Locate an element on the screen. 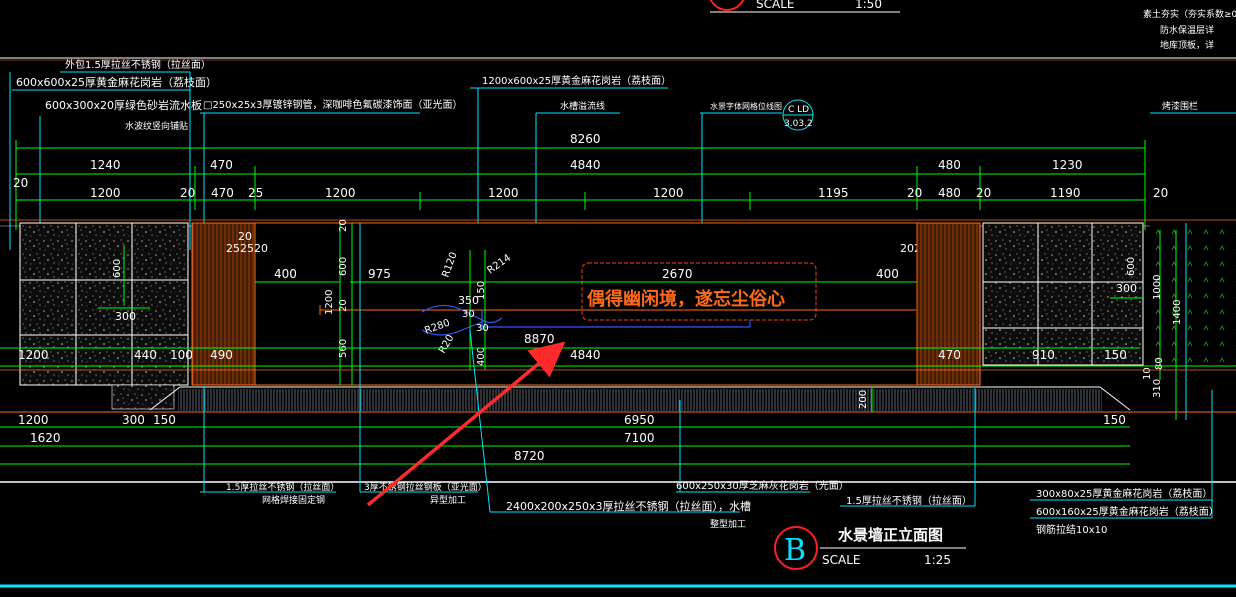 The image size is (1236, 597). dim-r3-2: 1200 is located at coordinates (105, 193).